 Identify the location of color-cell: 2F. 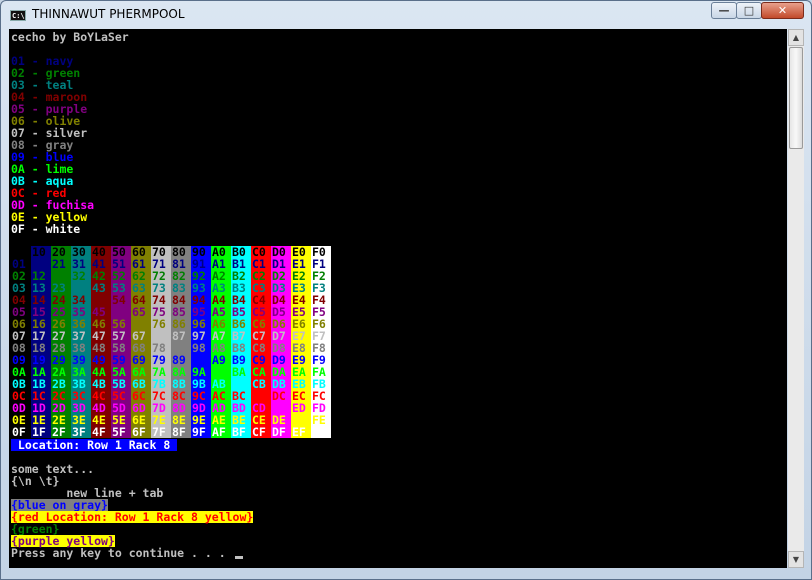
(61, 432).